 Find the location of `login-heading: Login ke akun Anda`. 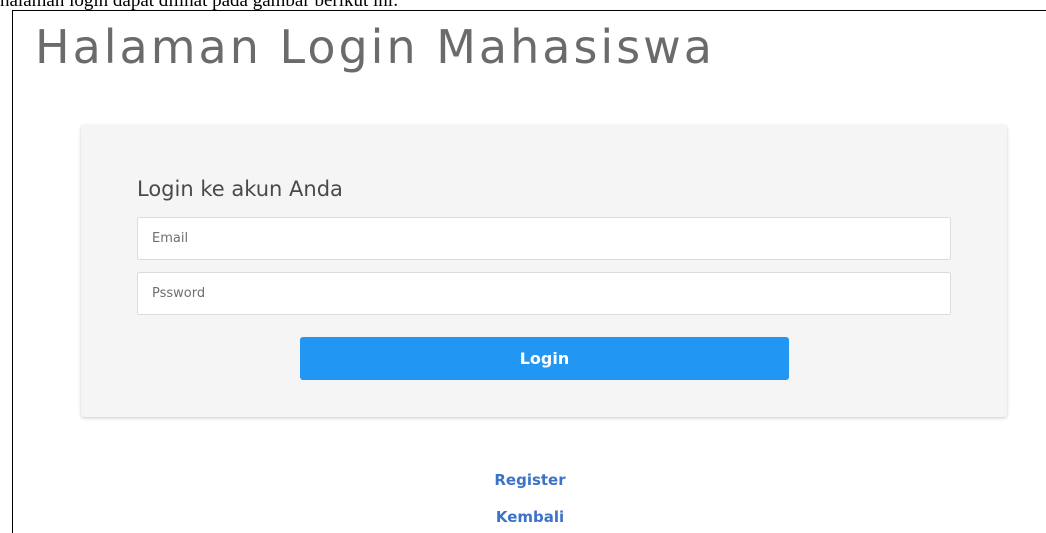

login-heading: Login ke akun Anda is located at coordinates (240, 189).